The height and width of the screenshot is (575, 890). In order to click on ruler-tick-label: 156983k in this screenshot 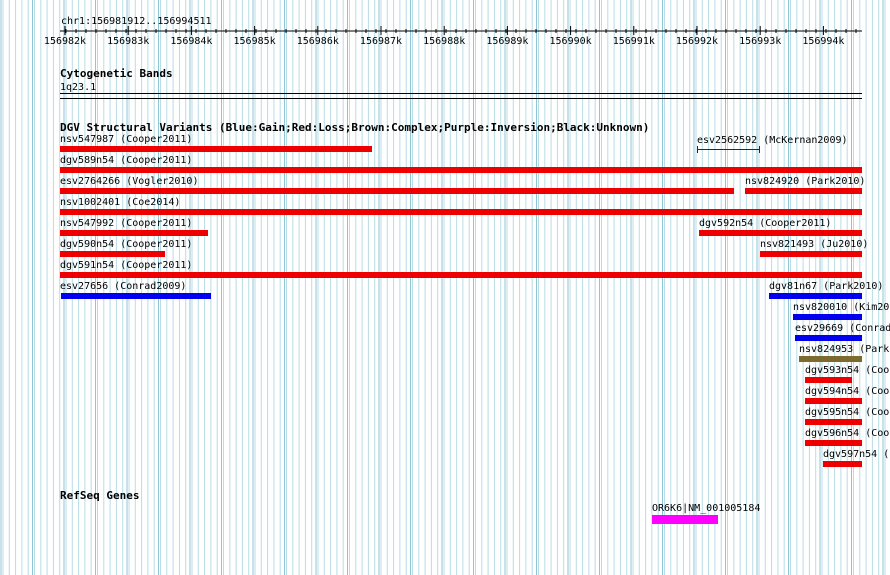, I will do `click(128, 41)`.